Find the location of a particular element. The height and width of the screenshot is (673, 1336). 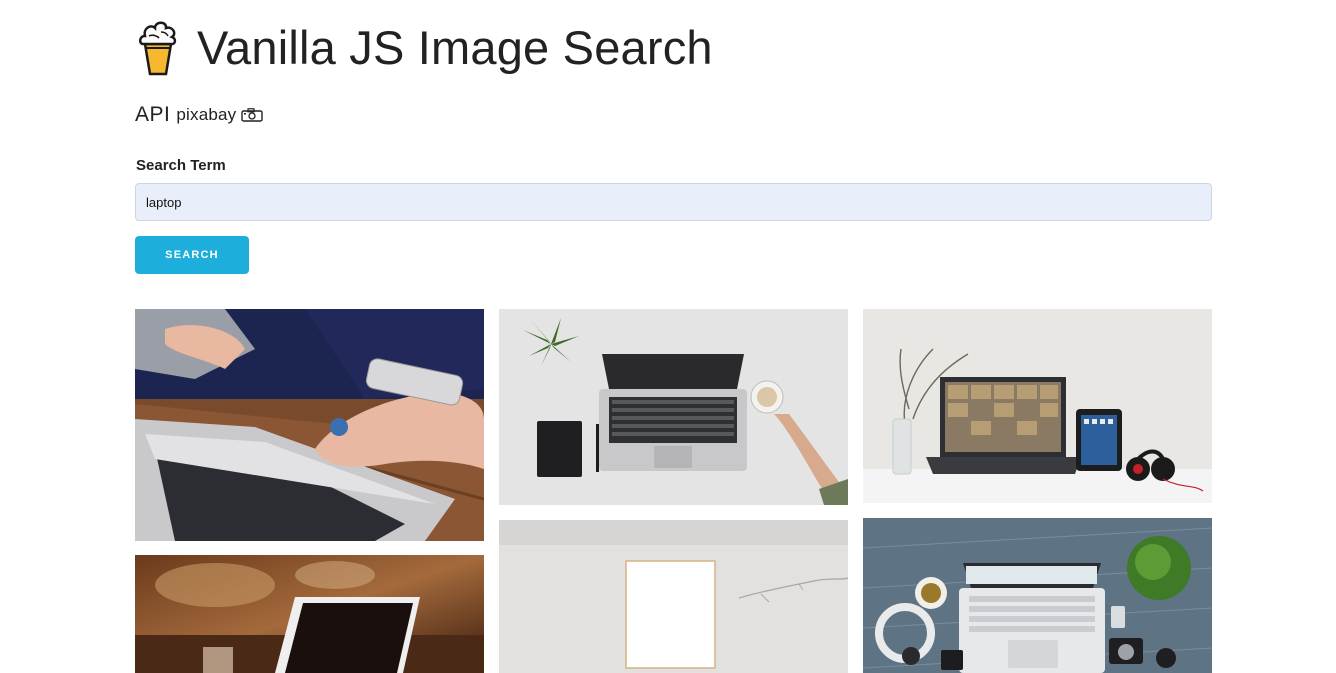

camera-icon is located at coordinates (252, 115).